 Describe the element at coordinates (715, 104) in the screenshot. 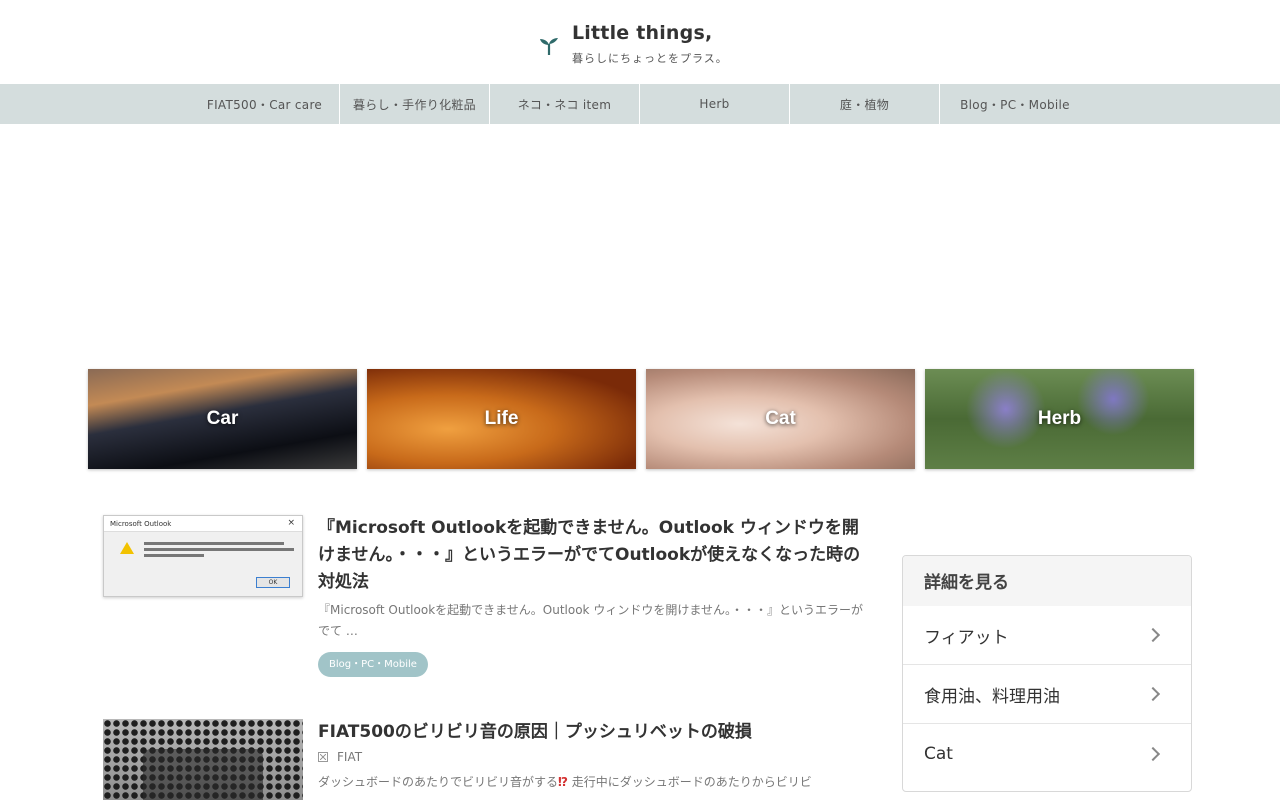

I see `nav-item-herb: Herb` at that location.